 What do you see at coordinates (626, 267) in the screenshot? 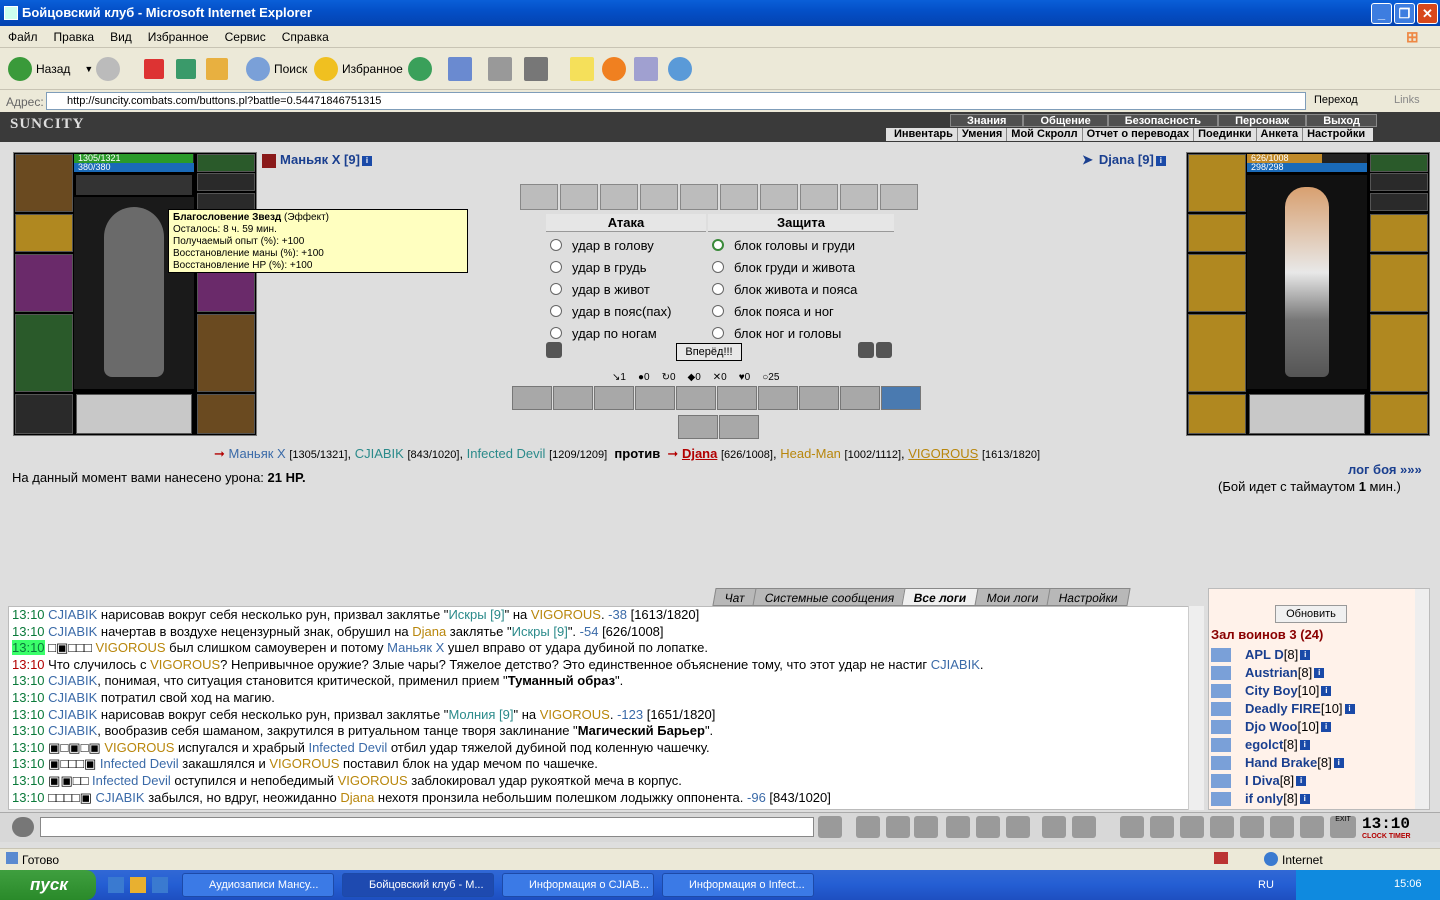
I see `attack-option: удар в грудь` at bounding box center [626, 267].